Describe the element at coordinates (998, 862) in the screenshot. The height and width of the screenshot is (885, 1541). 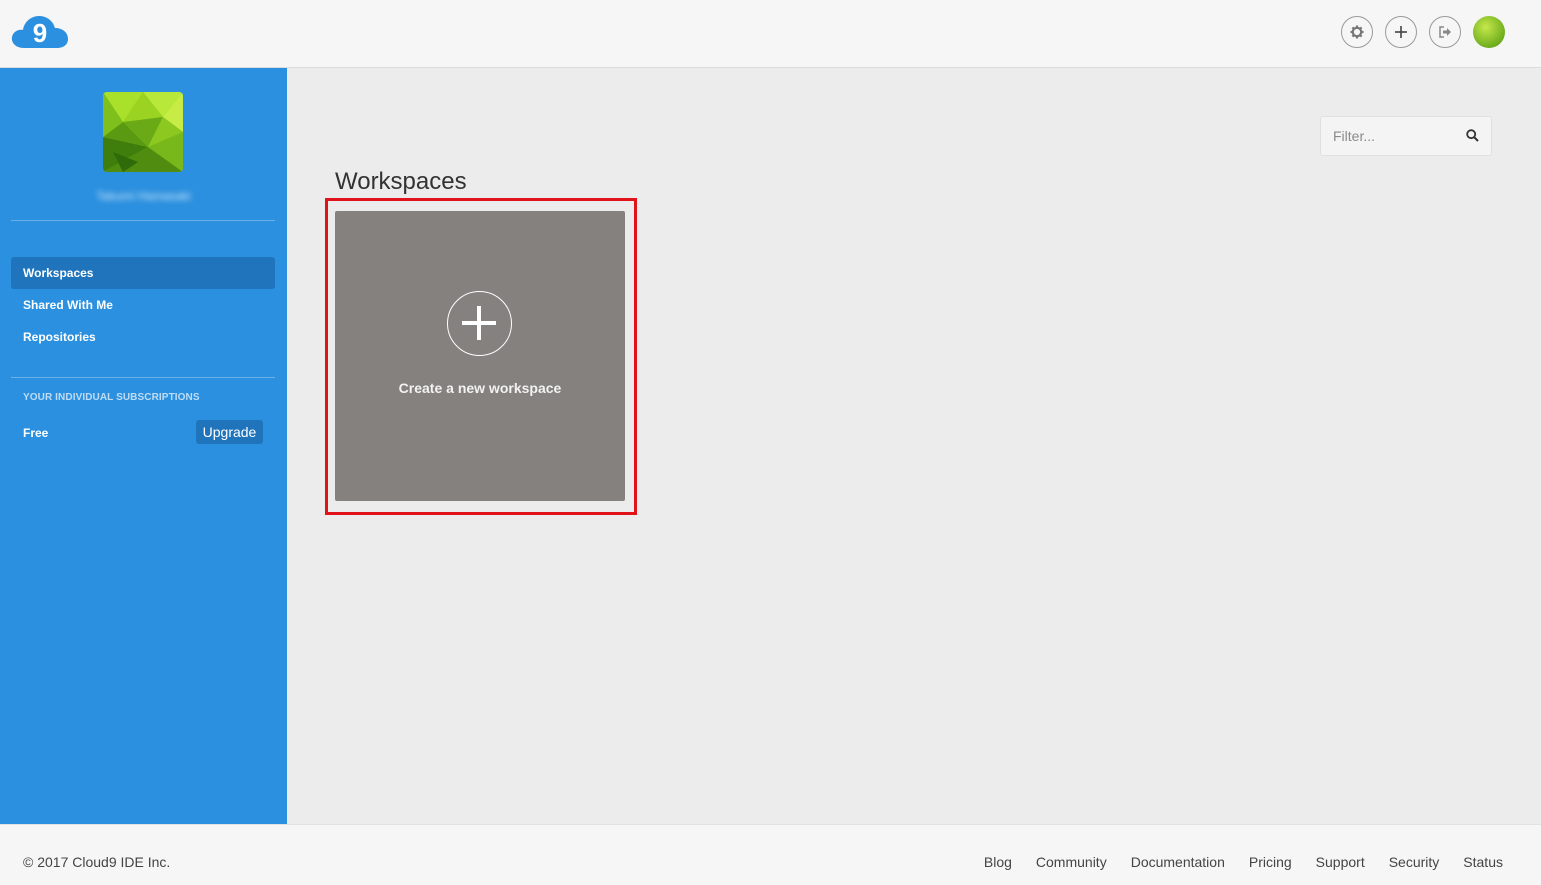
I see `footer-link-blog: Blog` at that location.